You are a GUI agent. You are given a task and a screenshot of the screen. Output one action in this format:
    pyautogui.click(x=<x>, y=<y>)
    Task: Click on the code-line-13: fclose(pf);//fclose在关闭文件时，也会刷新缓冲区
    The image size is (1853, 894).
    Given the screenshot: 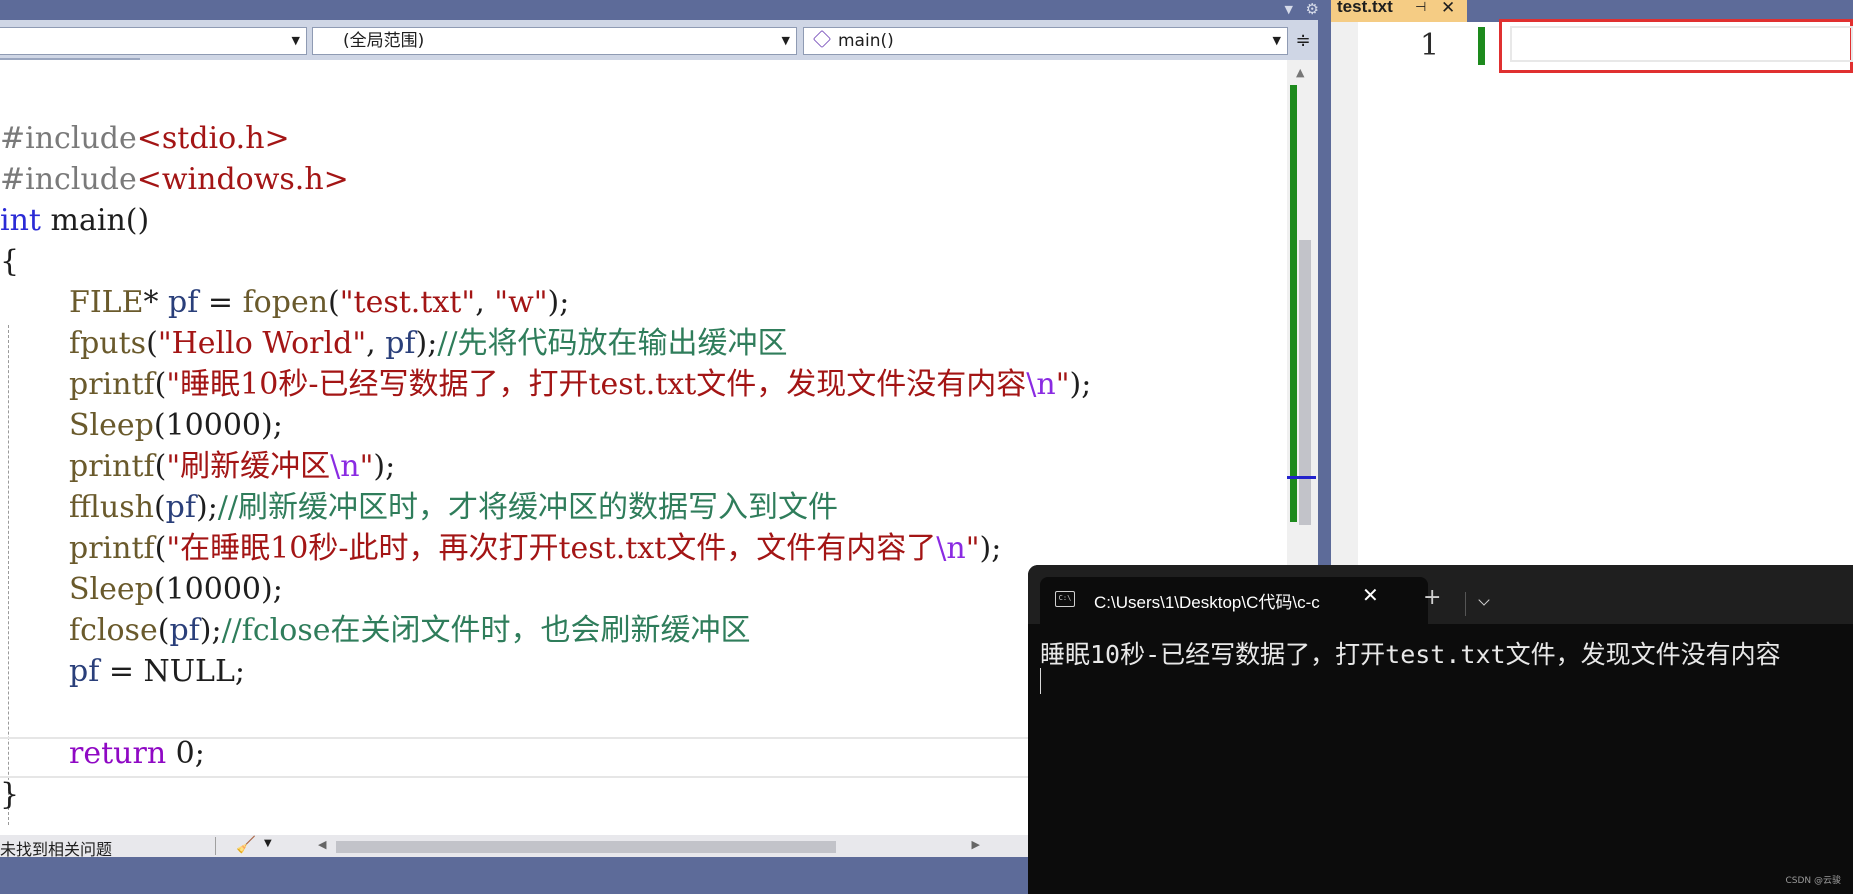 What is the action you would take?
    pyautogui.click(x=410, y=630)
    